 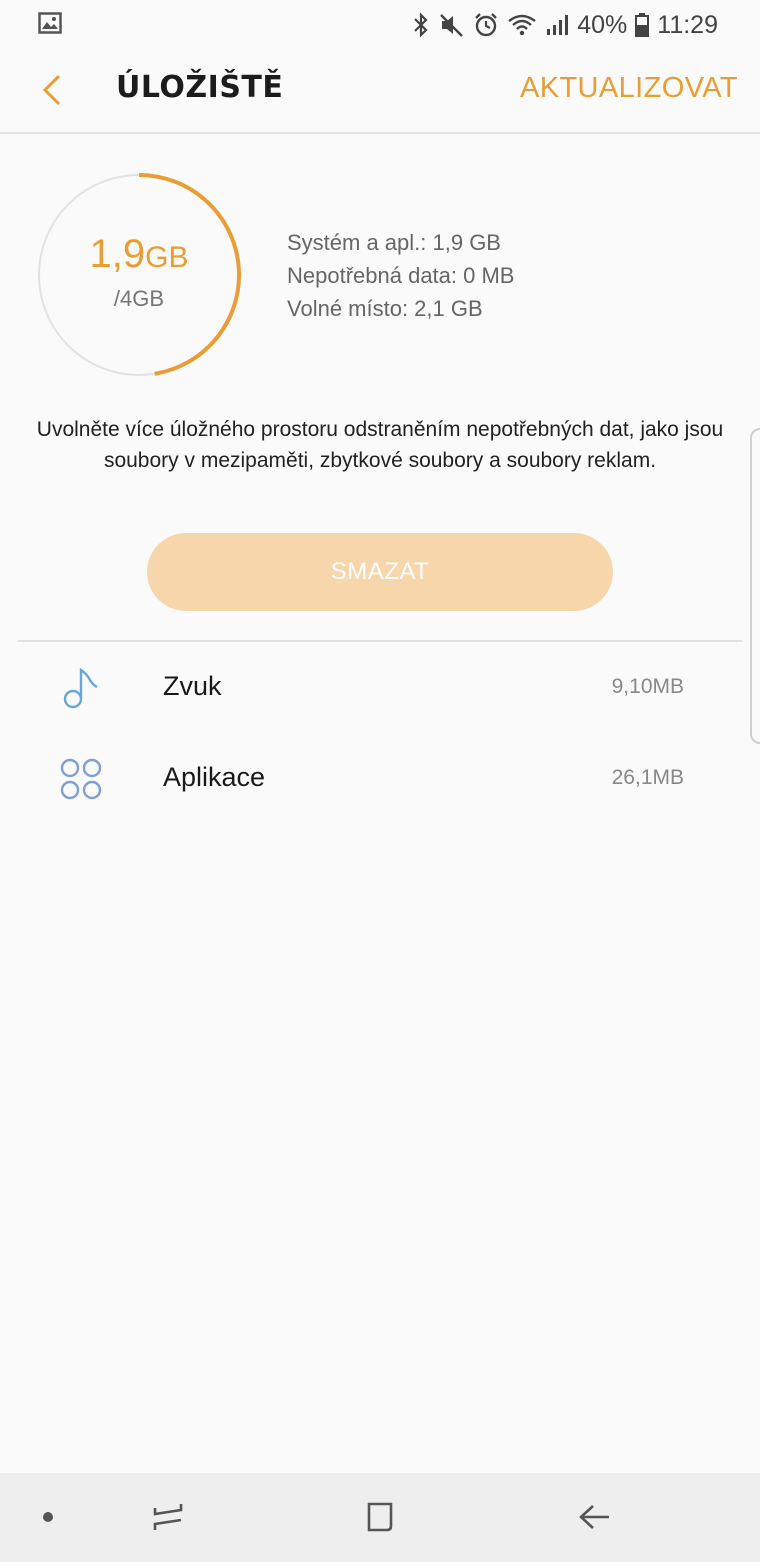 I want to click on clean-button: SMAZAT, so click(x=380, y=572).